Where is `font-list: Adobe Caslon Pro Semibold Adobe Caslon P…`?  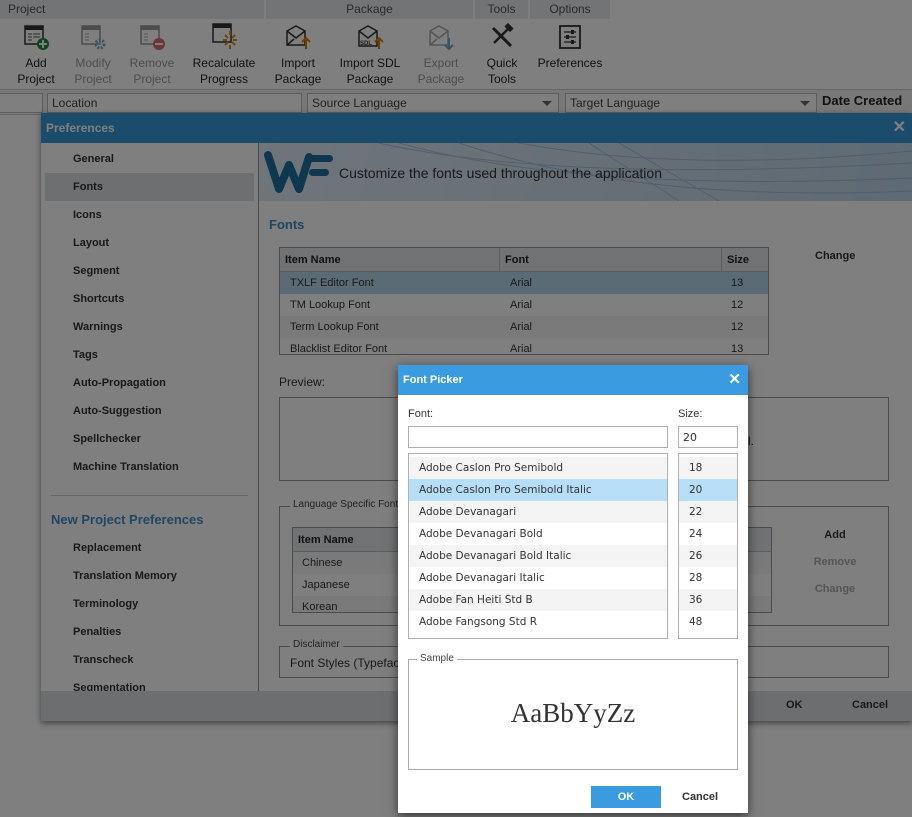
font-list: Adobe Caslon Pro Semibold Adobe Caslon P… is located at coordinates (538, 546).